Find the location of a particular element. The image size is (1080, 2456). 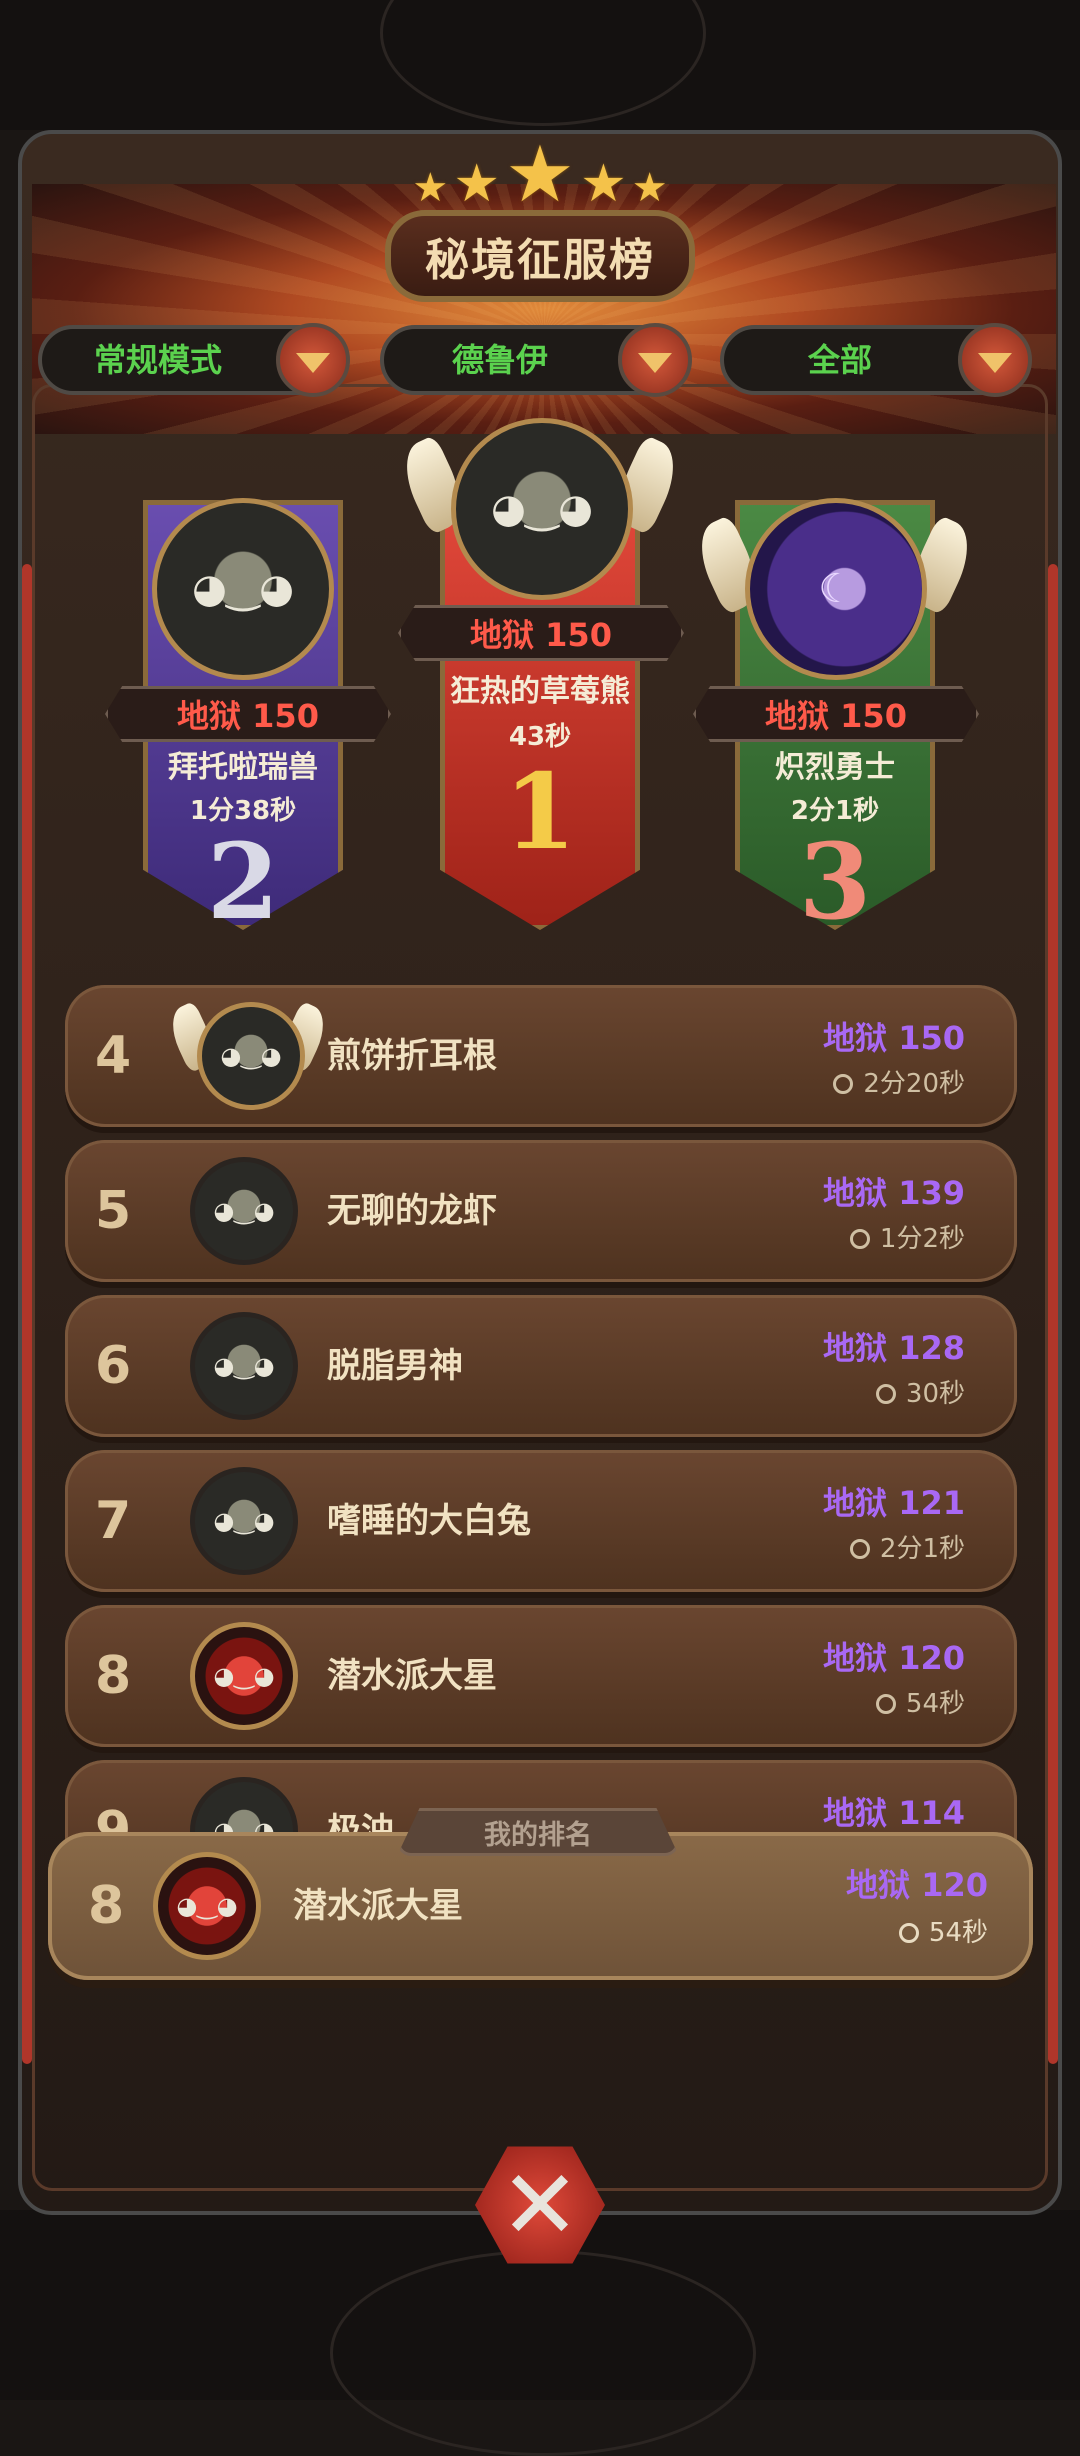

my-rank-tag: 我的排名 is located at coordinates (538, 1832).